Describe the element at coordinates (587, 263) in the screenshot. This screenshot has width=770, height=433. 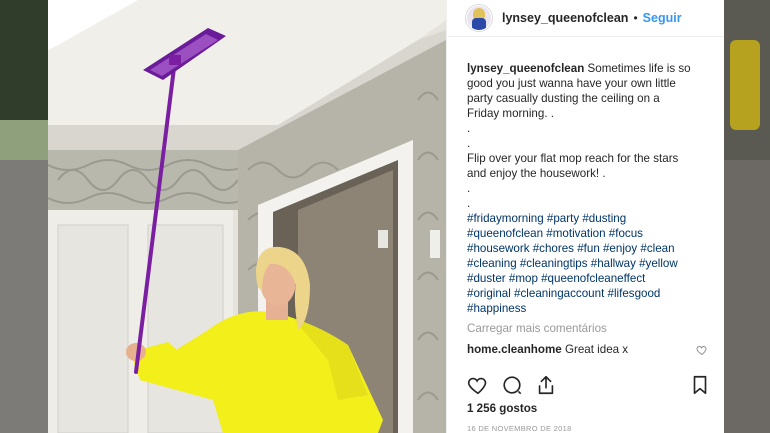
I see `hashtag-line: #cleaning #cleaningtips #hallway #yellow` at that location.